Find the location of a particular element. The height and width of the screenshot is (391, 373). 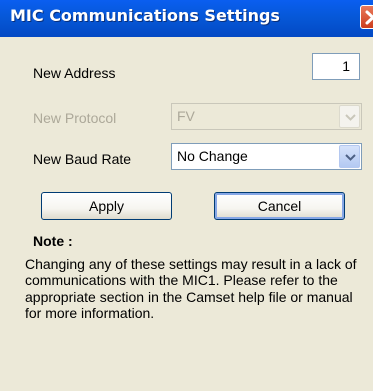

close-button is located at coordinates (366, 17).